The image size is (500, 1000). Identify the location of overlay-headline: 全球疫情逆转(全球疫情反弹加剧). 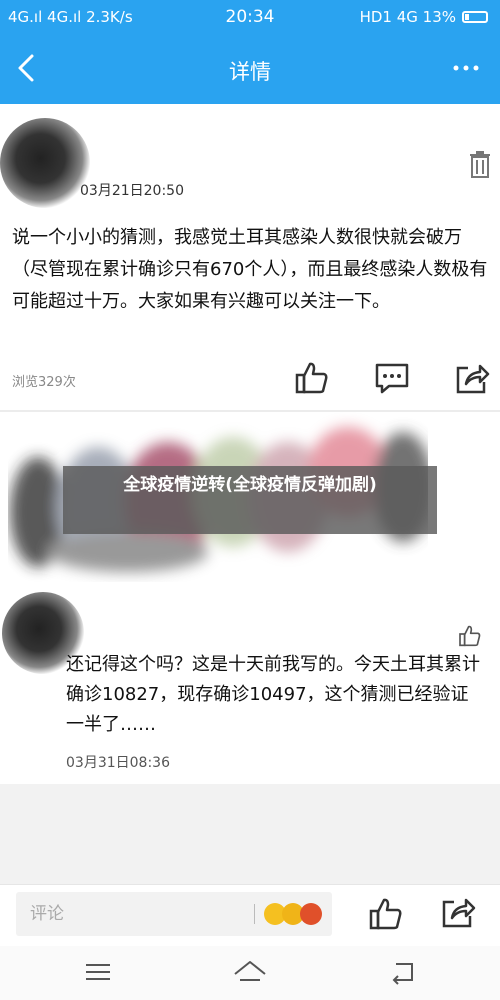
(250, 500).